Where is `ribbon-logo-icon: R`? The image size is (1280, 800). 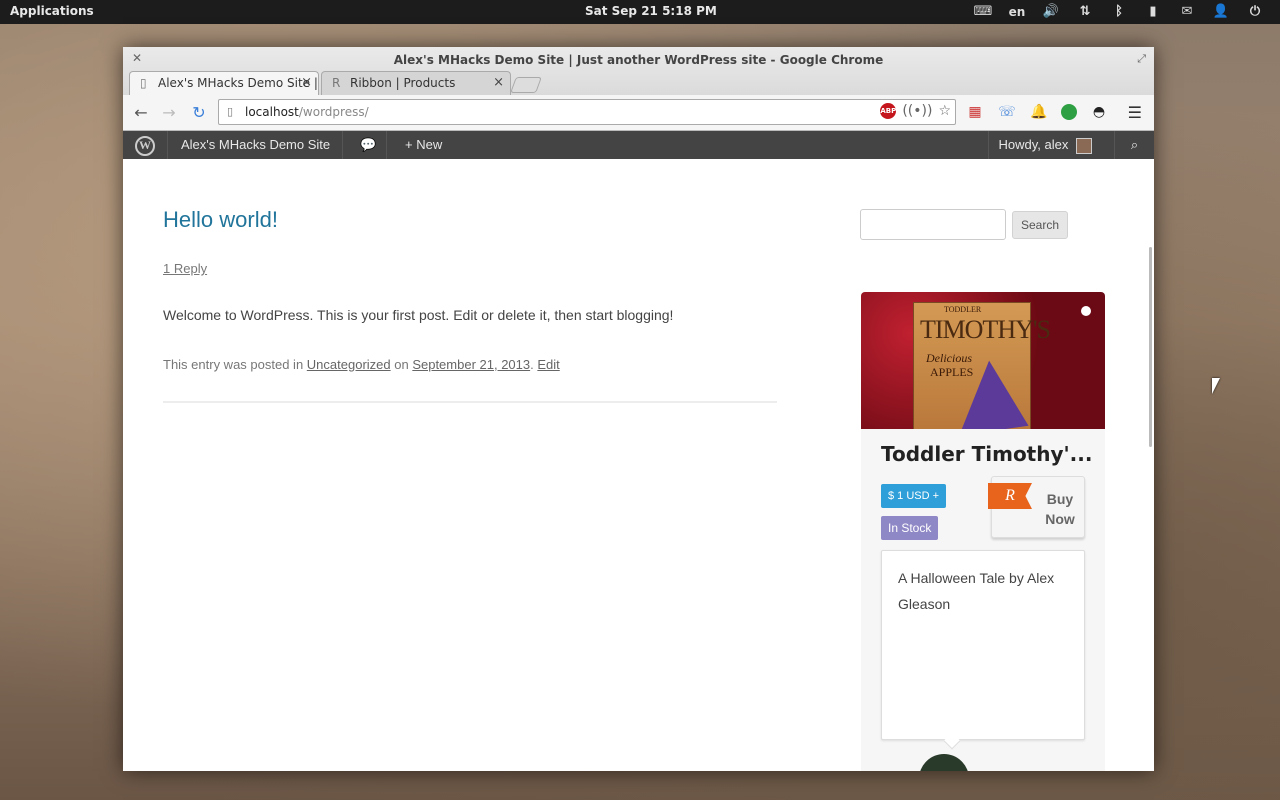
ribbon-logo-icon: R is located at coordinates (1010, 496).